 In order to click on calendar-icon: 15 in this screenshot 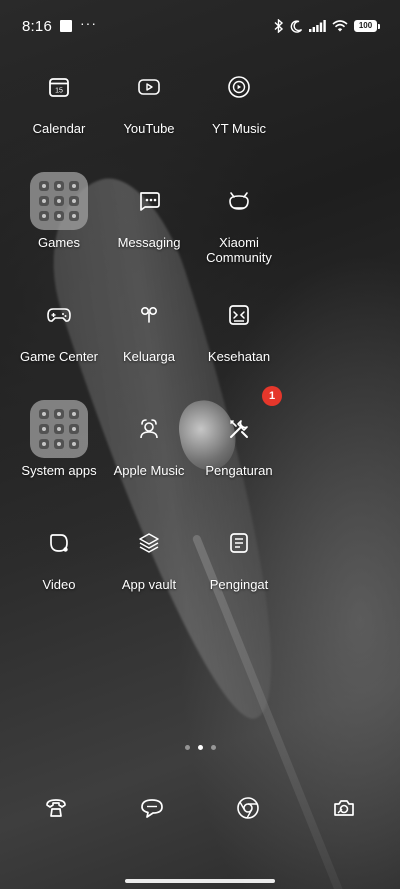, I will do `click(59, 87)`.